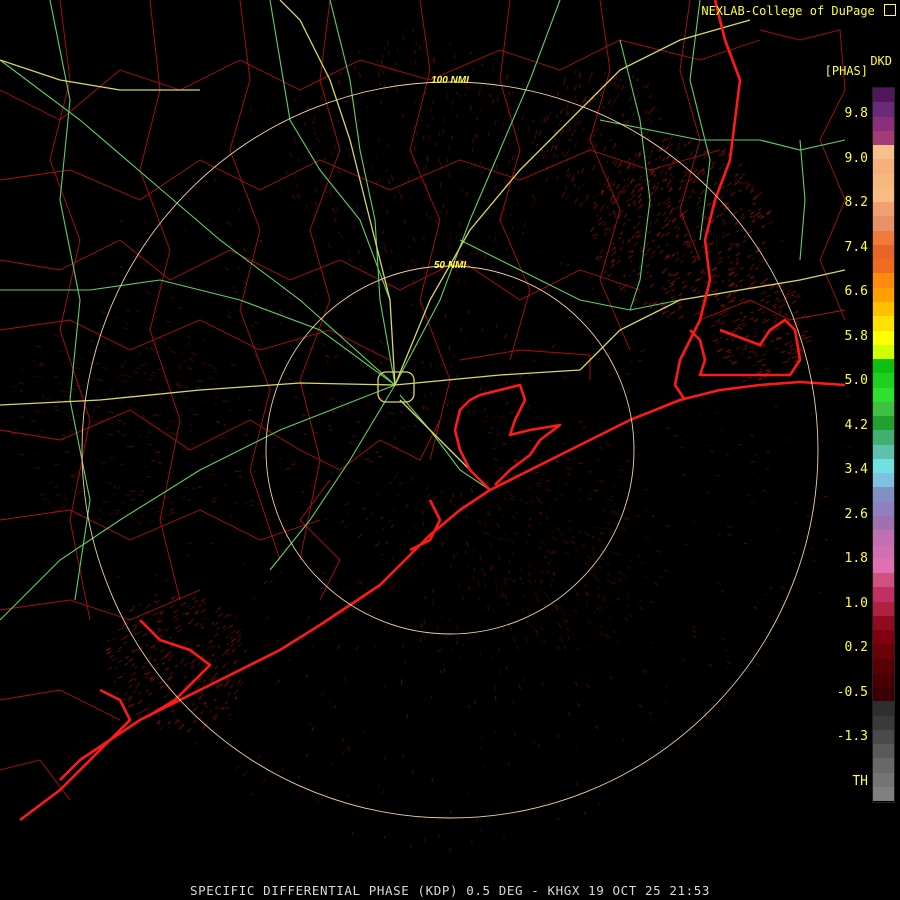 The width and height of the screenshot is (900, 900). What do you see at coordinates (787, 11) in the screenshot?
I see `credit-text: NEXLAB-College of DuPage` at bounding box center [787, 11].